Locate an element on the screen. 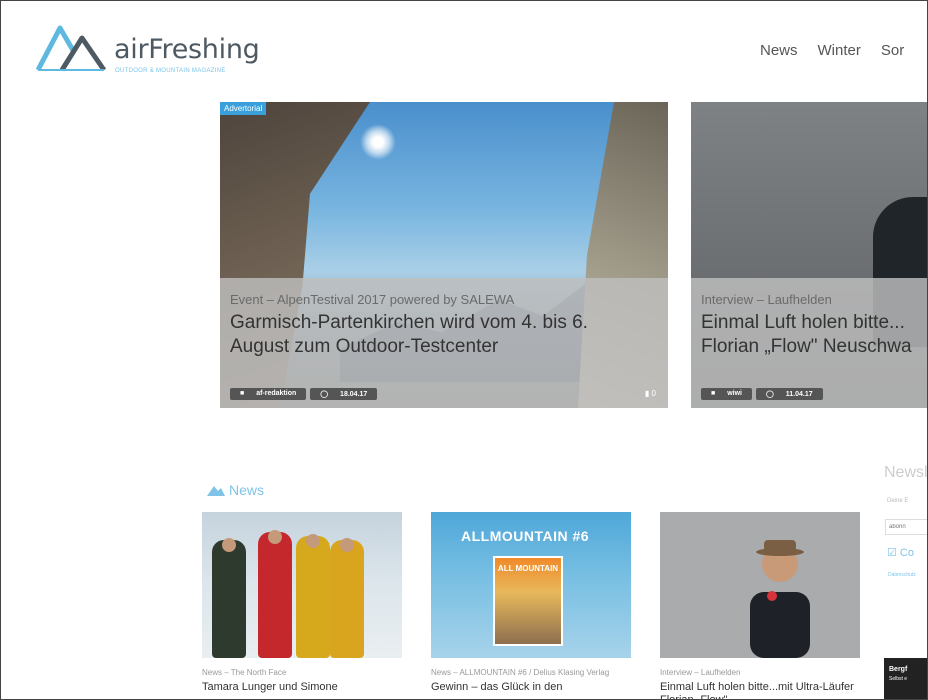 Image resolution: width=928 pixels, height=700 pixels. slide-category: Interview – Laufhelden is located at coordinates (809, 299).